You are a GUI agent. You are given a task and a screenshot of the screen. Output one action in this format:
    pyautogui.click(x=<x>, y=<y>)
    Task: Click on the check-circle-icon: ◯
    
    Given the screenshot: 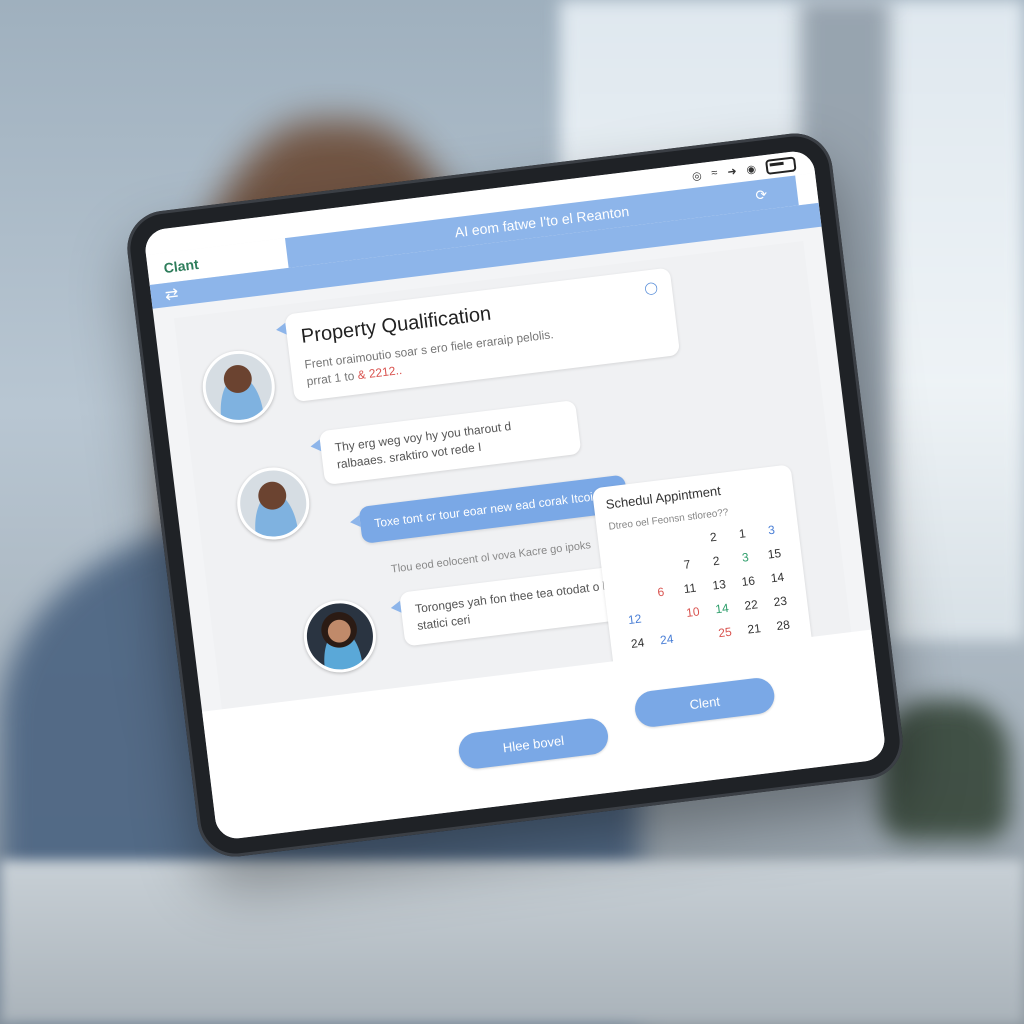 What is the action you would take?
    pyautogui.click(x=651, y=288)
    